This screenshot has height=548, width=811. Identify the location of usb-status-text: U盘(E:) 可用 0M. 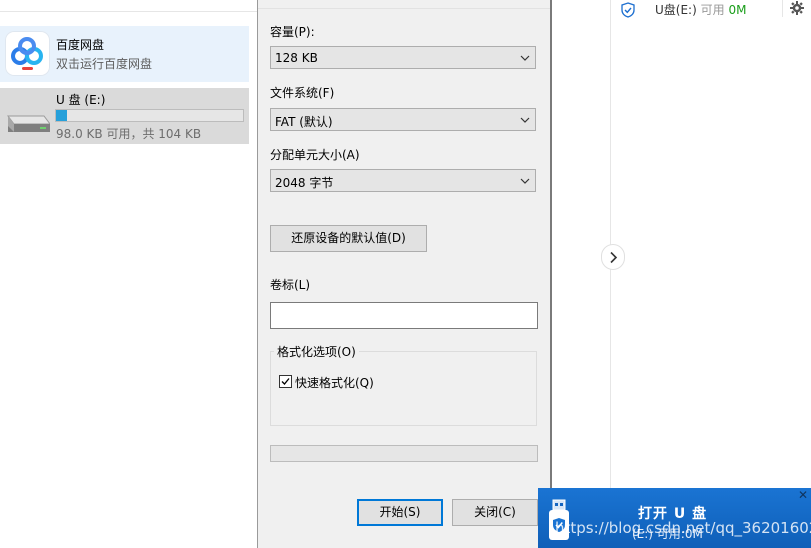
(700, 9).